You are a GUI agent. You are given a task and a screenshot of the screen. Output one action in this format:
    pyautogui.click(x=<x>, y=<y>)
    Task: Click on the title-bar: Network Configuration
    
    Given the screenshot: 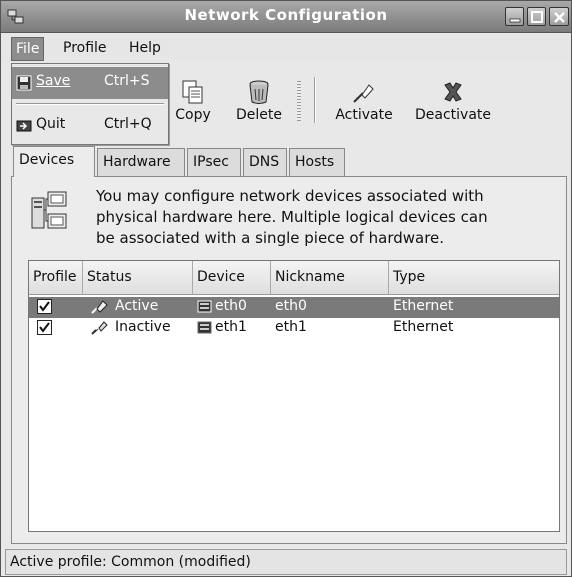 What is the action you would take?
    pyautogui.click(x=286, y=17)
    